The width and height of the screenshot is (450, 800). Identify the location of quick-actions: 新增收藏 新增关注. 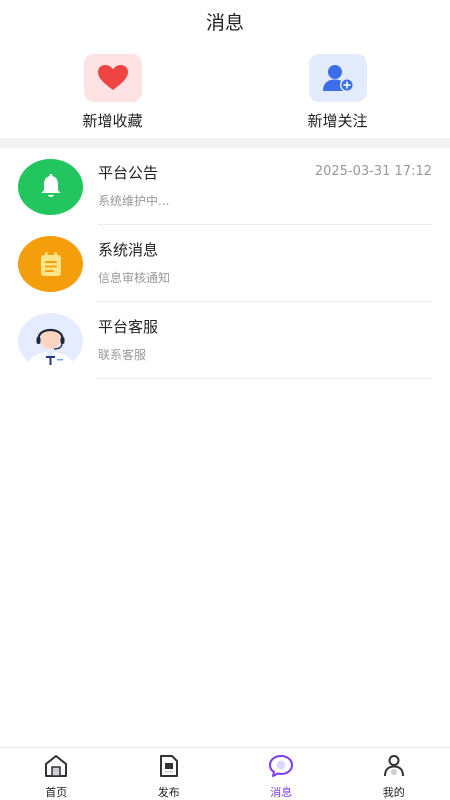
(225, 90).